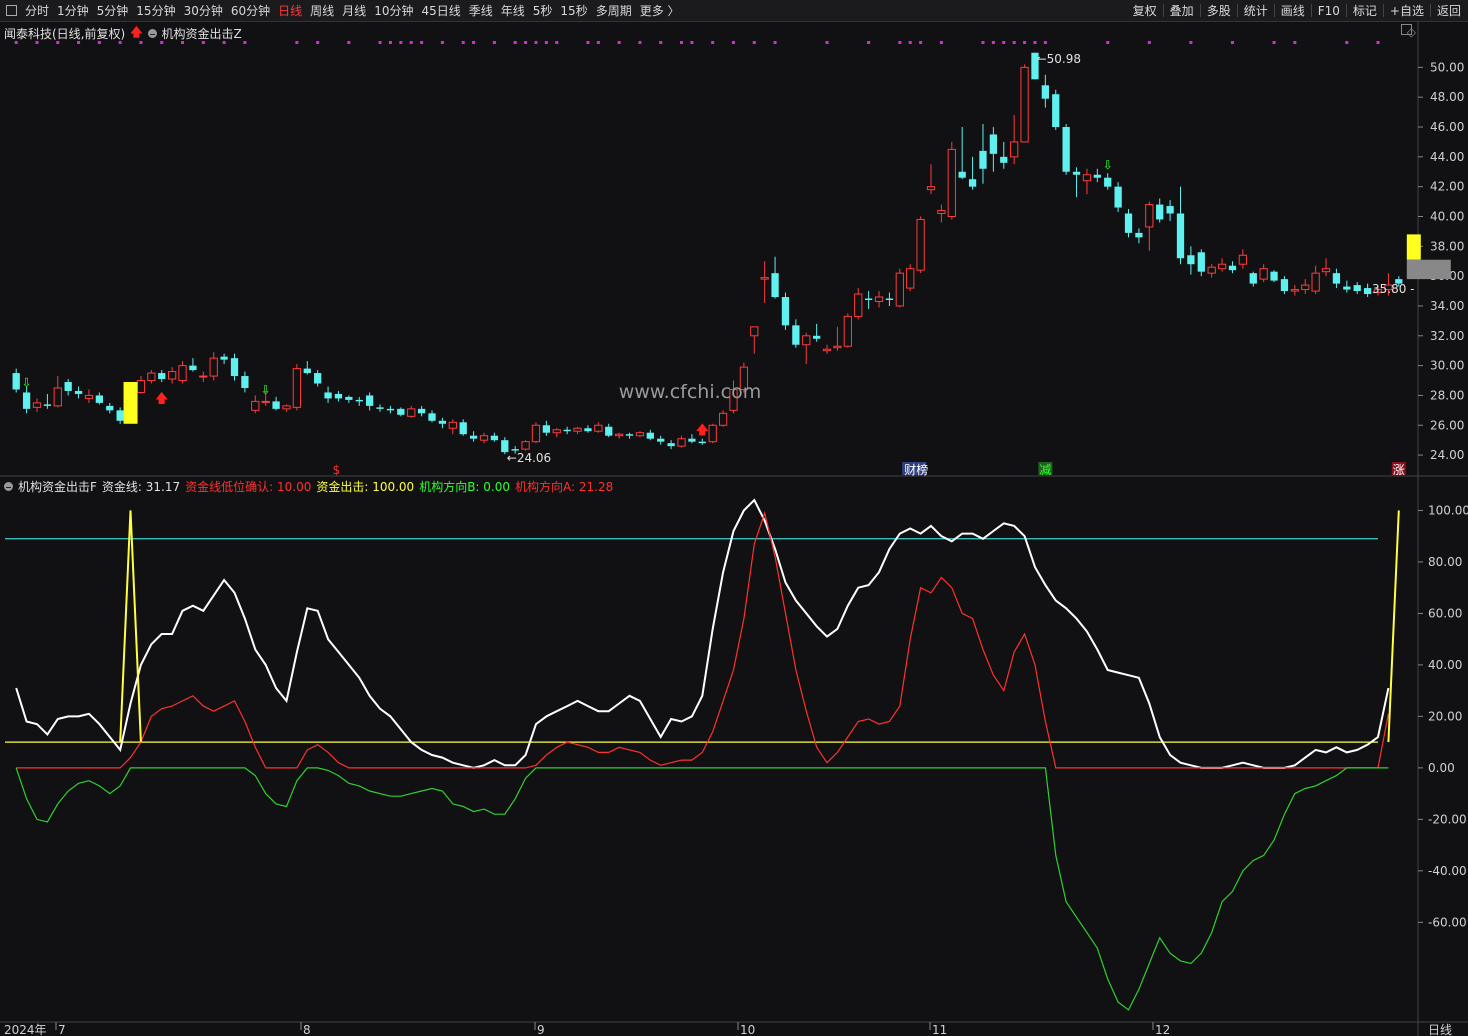  What do you see at coordinates (1329, 11) in the screenshot?
I see `action-button: F10` at bounding box center [1329, 11].